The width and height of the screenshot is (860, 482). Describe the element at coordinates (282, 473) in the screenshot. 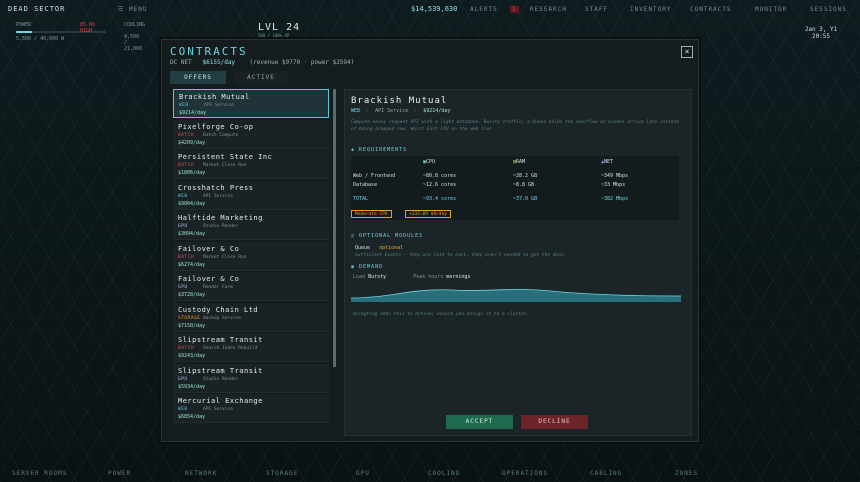

I see `nav-storage: STORAGE` at that location.